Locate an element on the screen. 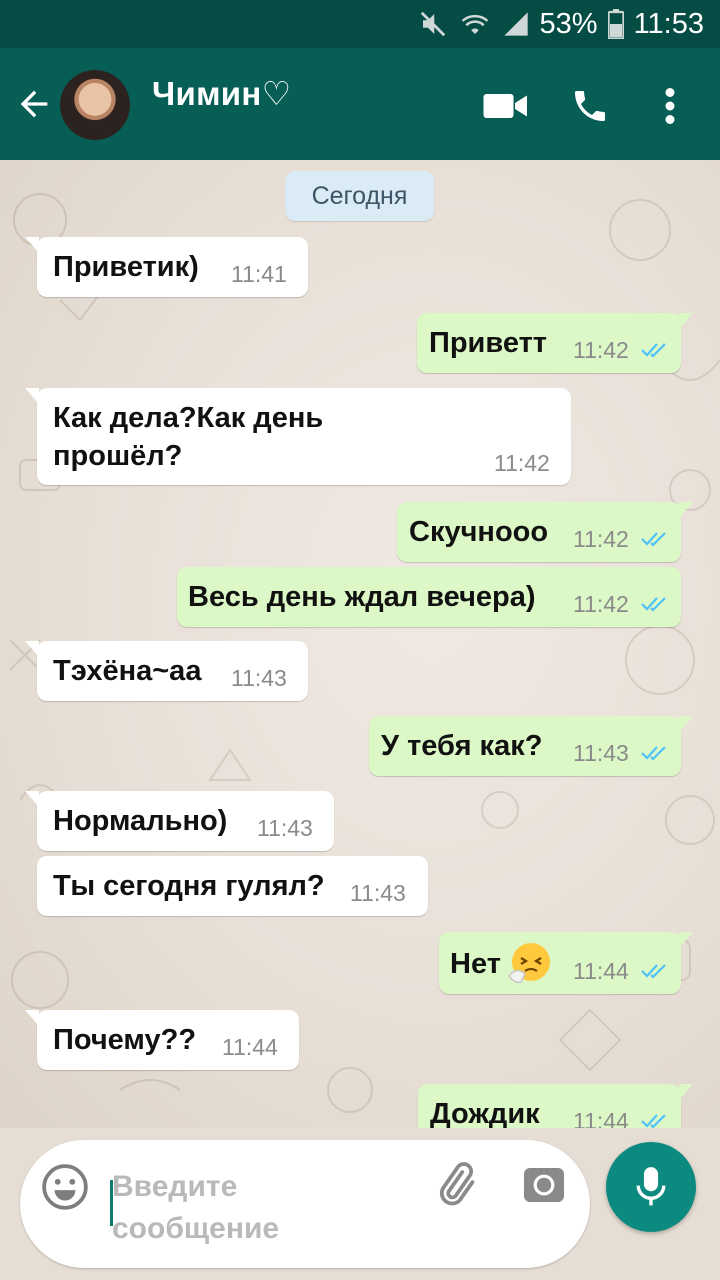 This screenshot has width=720, height=1280. message-outgoing: Дождик 11:44 is located at coordinates (555, 1106).